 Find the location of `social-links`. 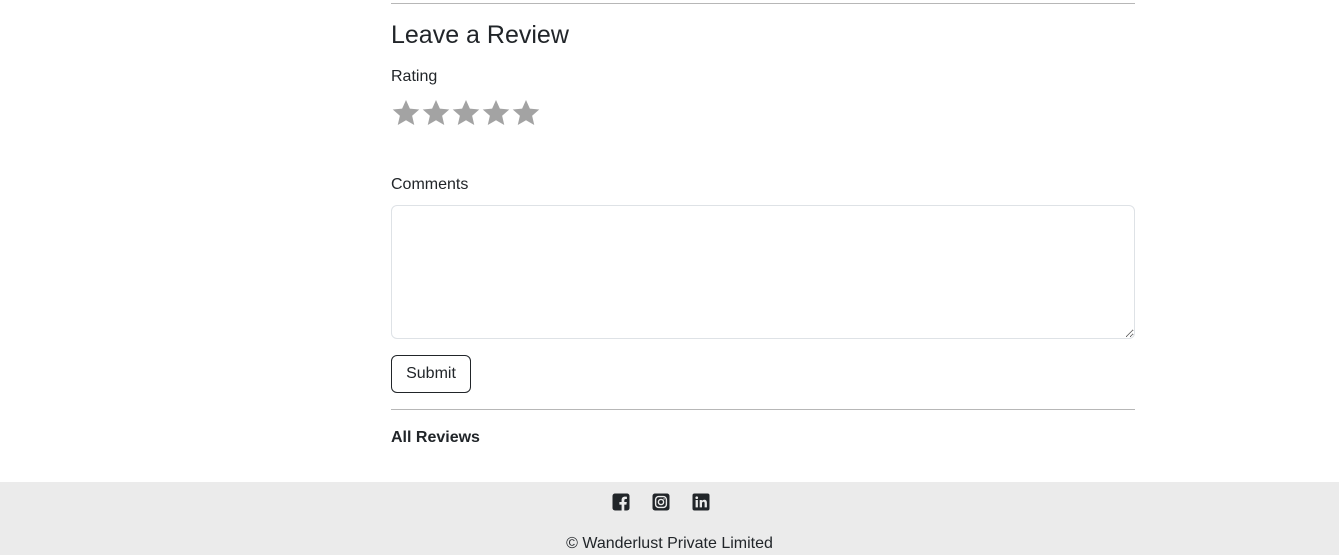

social-links is located at coordinates (661, 502).